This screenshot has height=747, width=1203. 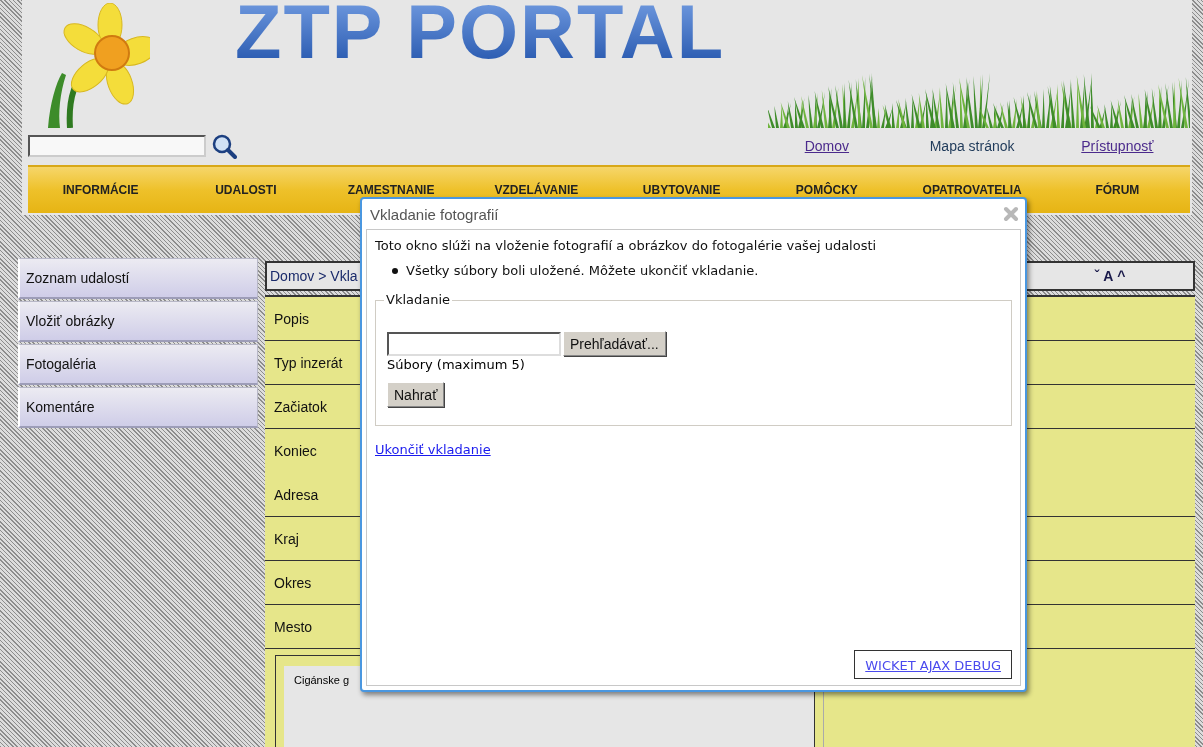 What do you see at coordinates (933, 665) in the screenshot?
I see `debug-link: WICKET AJAX DEBUG` at bounding box center [933, 665].